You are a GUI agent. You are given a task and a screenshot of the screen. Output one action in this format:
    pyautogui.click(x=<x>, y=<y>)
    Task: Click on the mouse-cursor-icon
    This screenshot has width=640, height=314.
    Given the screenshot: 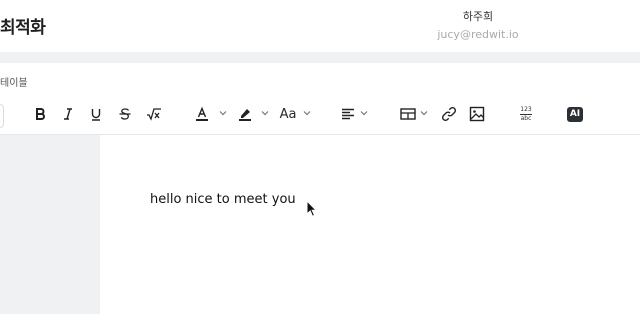 What is the action you would take?
    pyautogui.click(x=312, y=208)
    